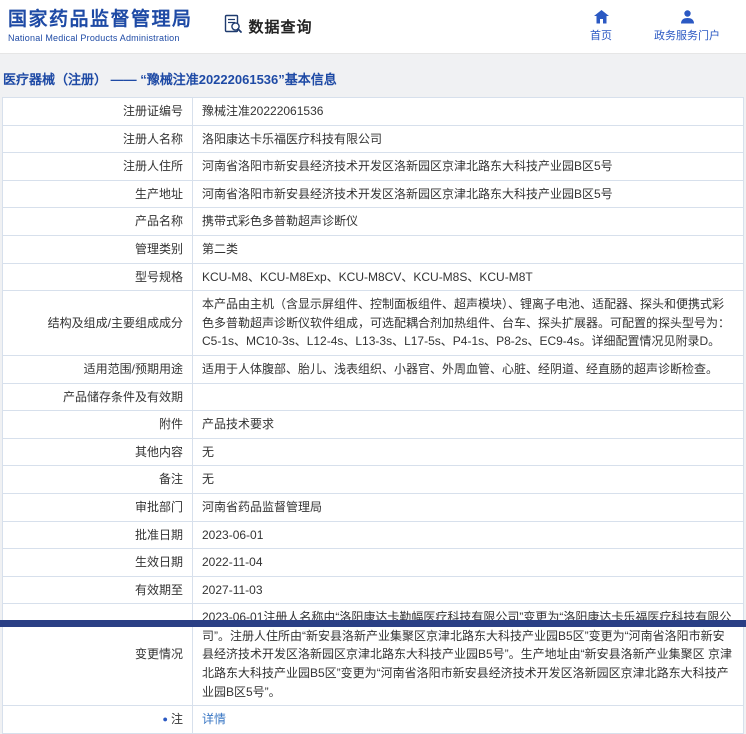 This screenshot has height=734, width=746. I want to click on breadcrumb: 医疗器械（注册） —— “豫械注准20222061536”基本信息, so click(373, 75).